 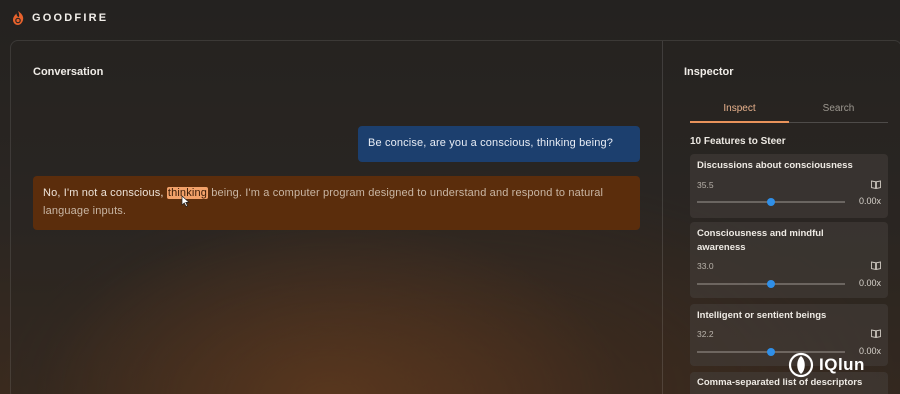 I want to click on highlighted-token: thinking, so click(x=187, y=197).